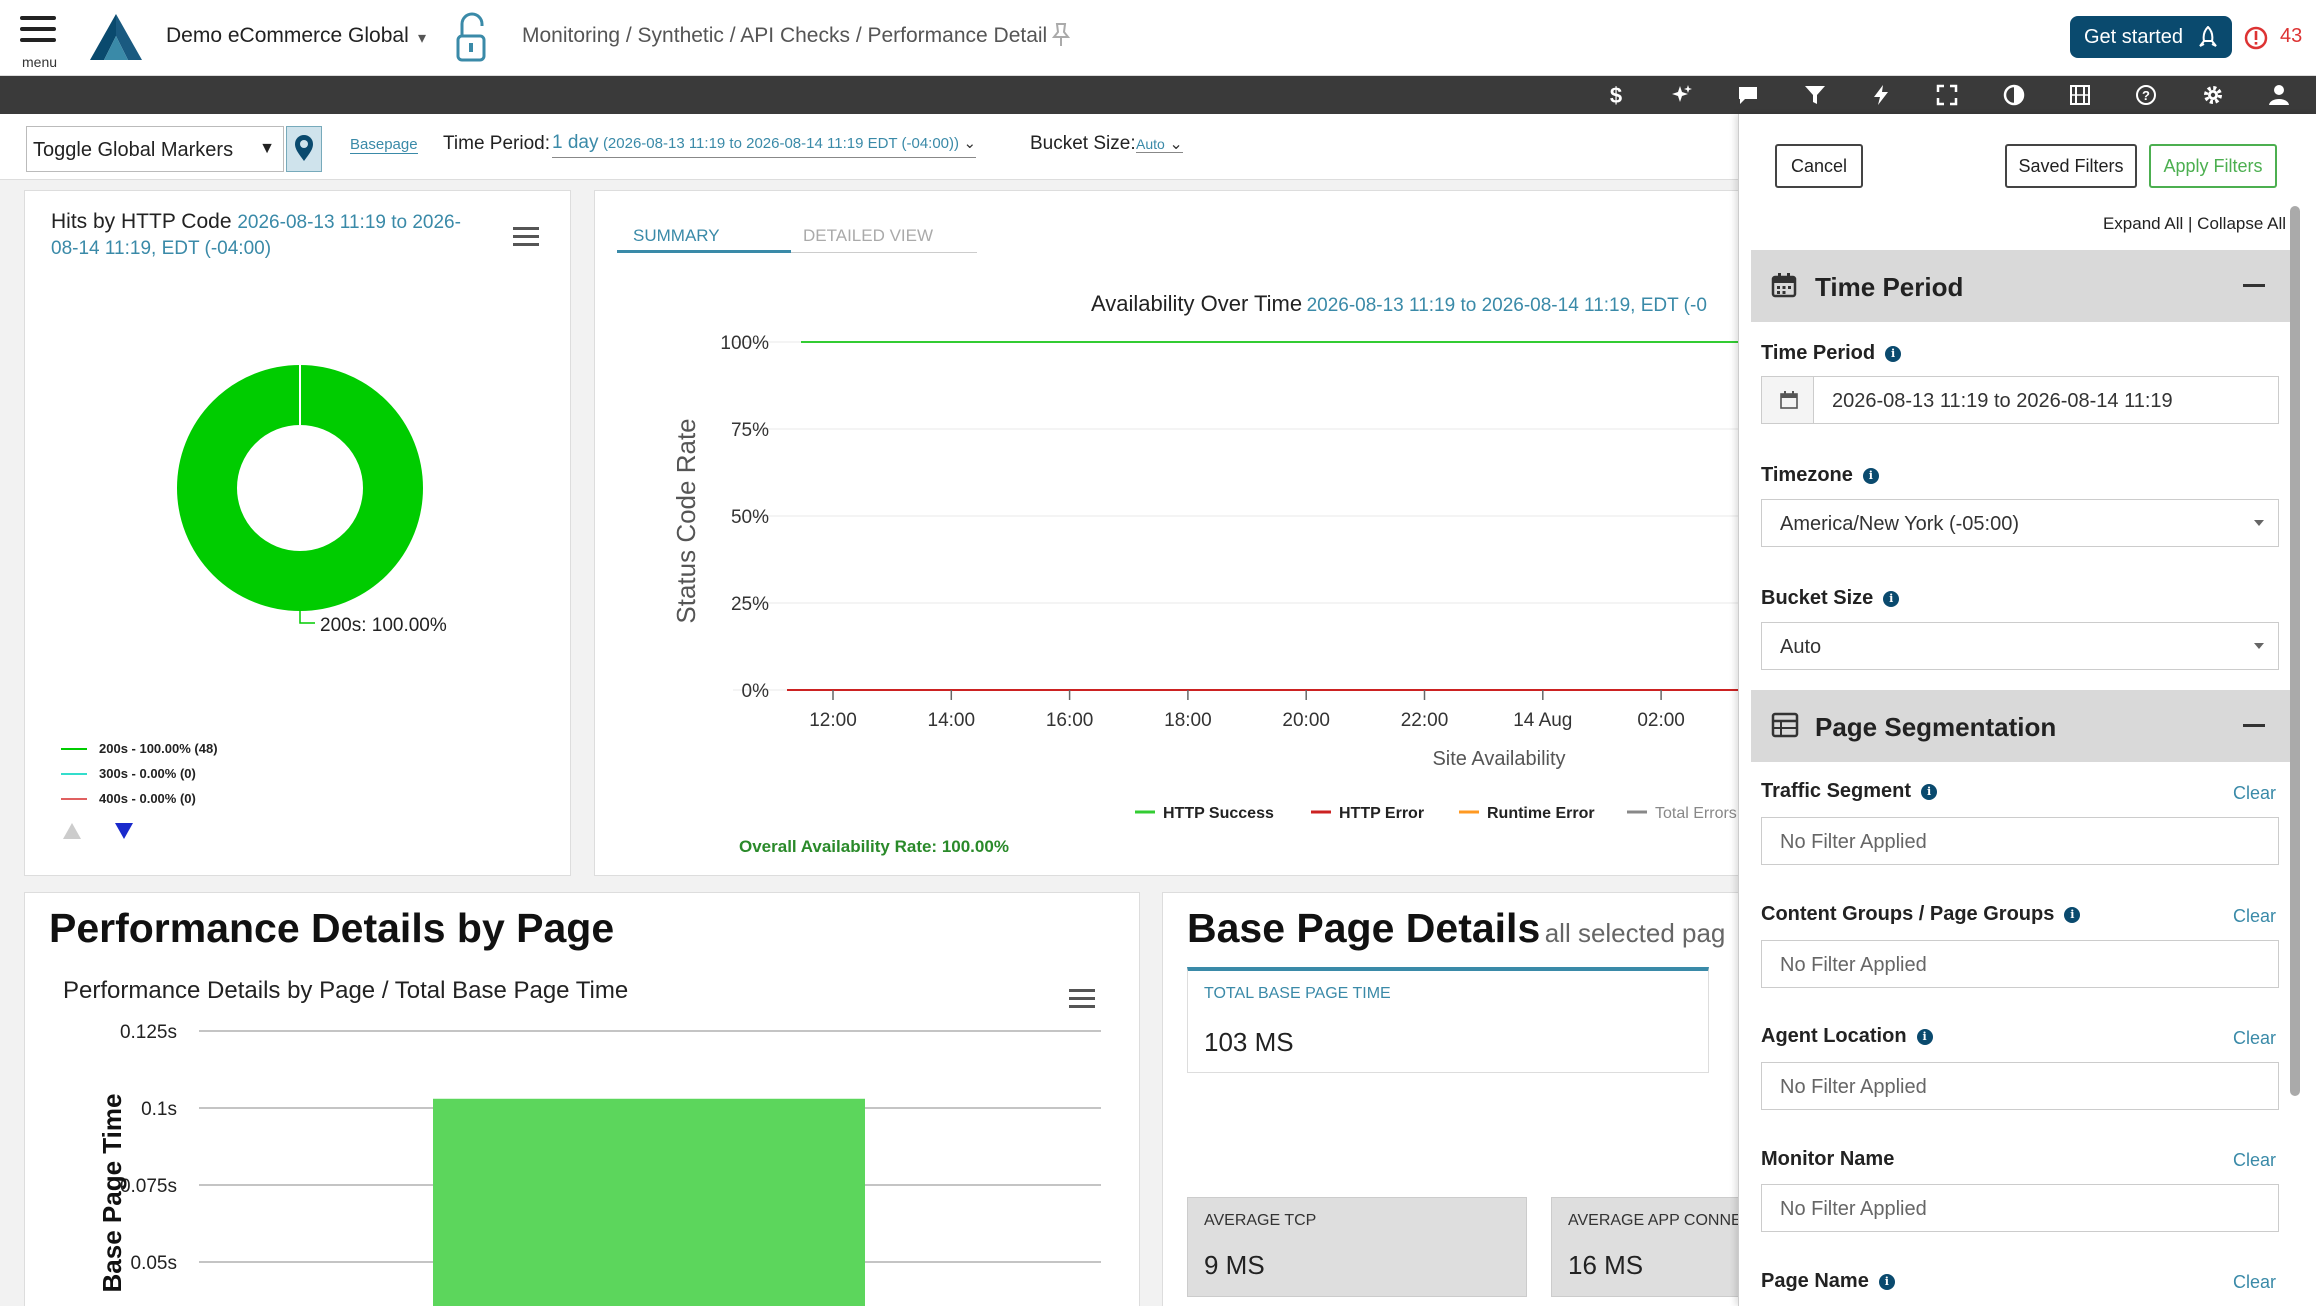 The width and height of the screenshot is (2316, 1306). What do you see at coordinates (1456, 928) in the screenshot?
I see `base-page-heading-block: Base Page Details all selected pag` at bounding box center [1456, 928].